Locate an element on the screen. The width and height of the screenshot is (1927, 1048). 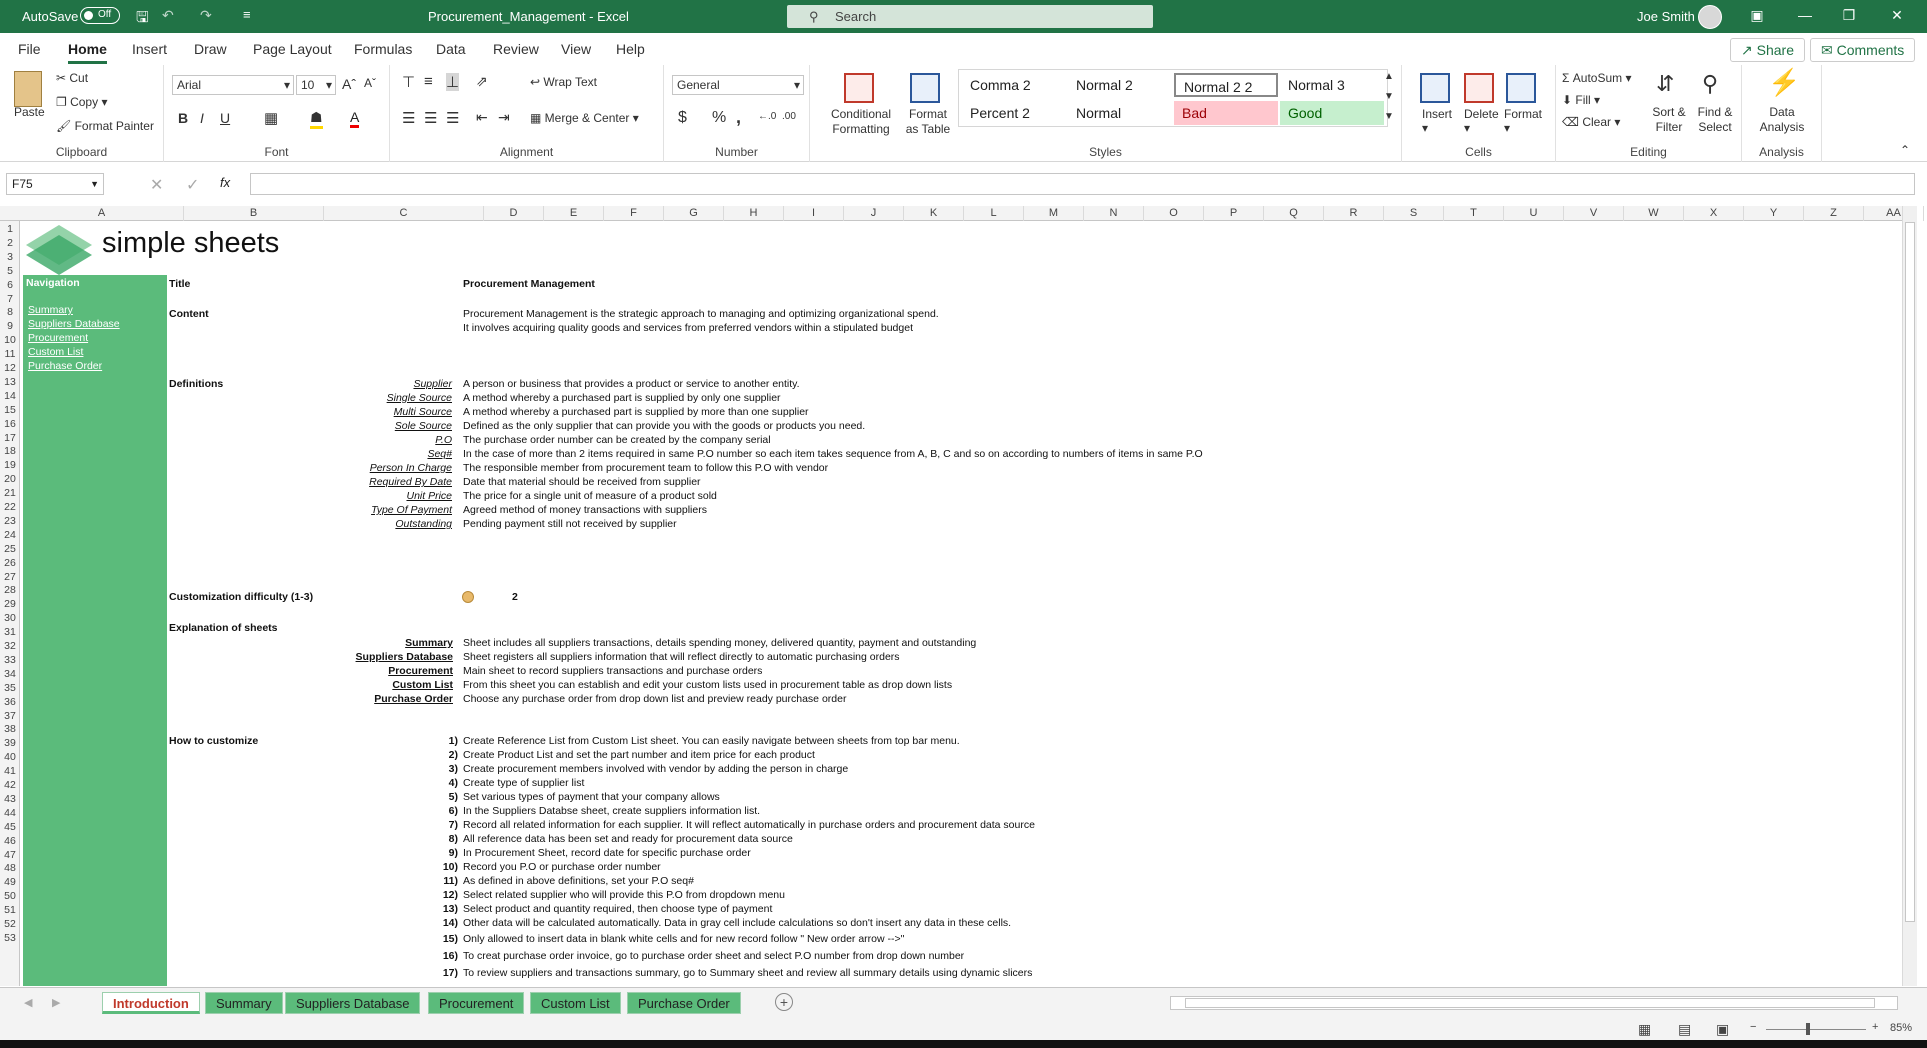
share-button: ↗ Share is located at coordinates (1767, 50).